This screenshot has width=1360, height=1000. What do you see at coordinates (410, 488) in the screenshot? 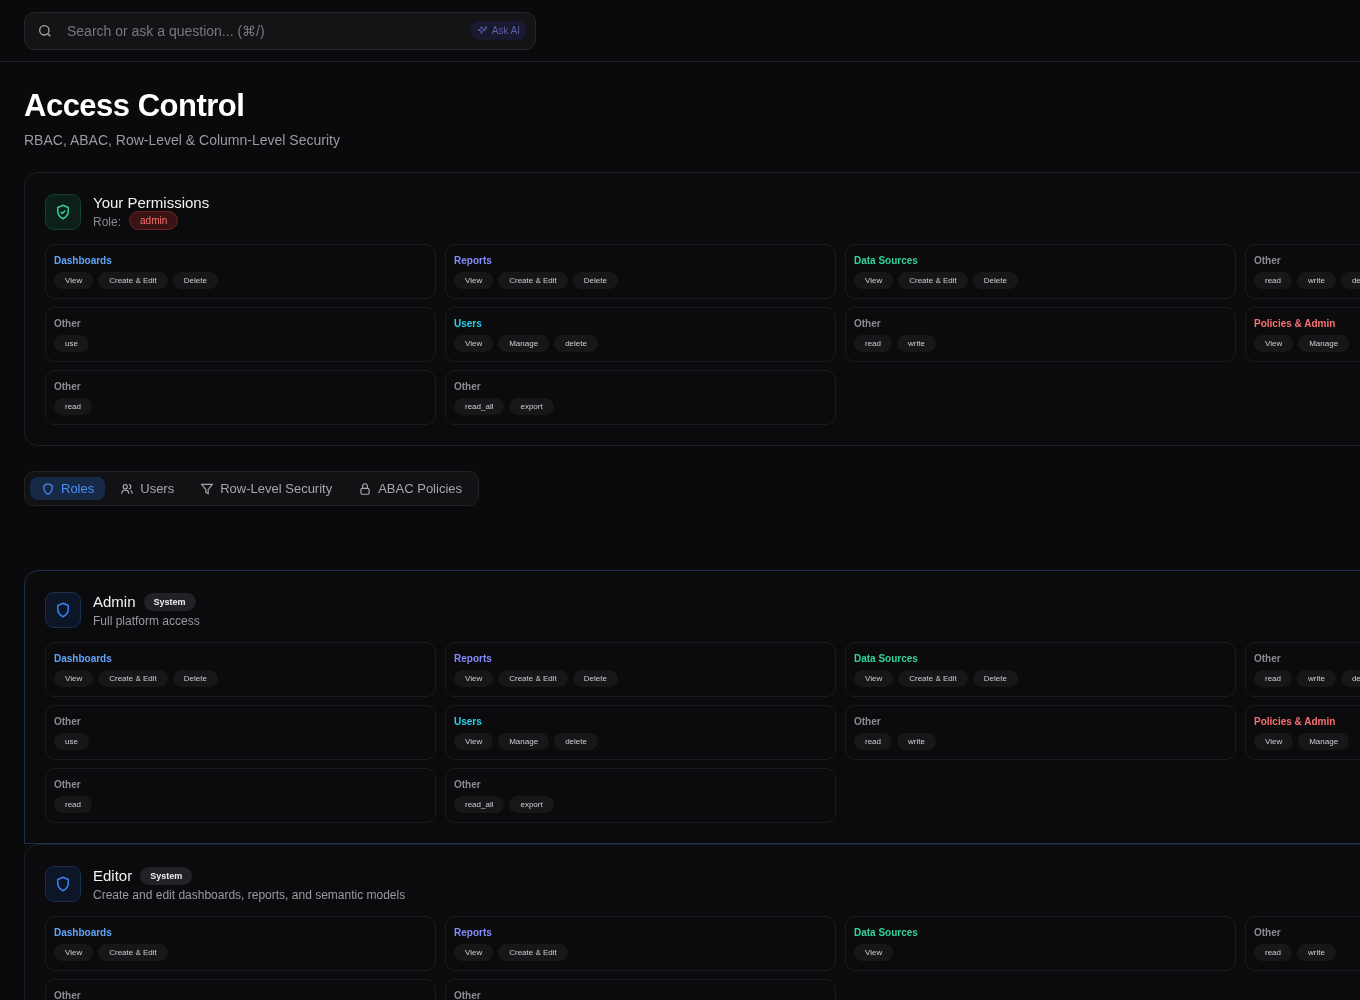
I see `tab: ABAC Policies` at bounding box center [410, 488].